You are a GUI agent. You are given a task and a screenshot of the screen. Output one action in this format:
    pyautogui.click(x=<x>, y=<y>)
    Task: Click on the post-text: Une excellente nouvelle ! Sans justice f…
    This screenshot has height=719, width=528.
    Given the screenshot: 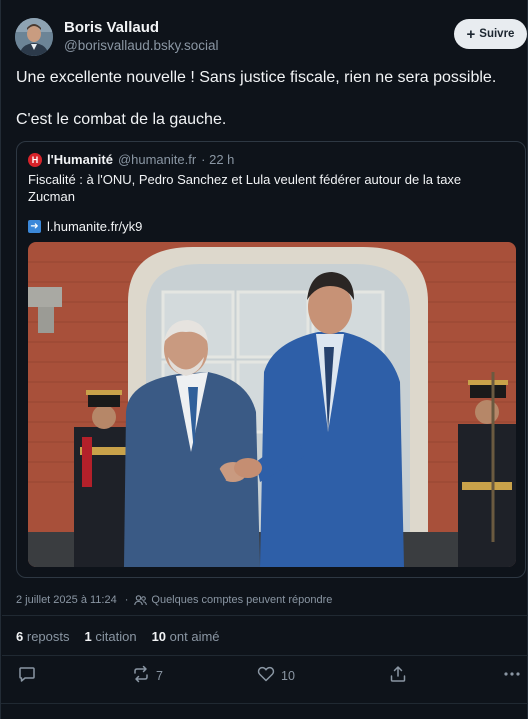 What is the action you would take?
    pyautogui.click(x=266, y=98)
    